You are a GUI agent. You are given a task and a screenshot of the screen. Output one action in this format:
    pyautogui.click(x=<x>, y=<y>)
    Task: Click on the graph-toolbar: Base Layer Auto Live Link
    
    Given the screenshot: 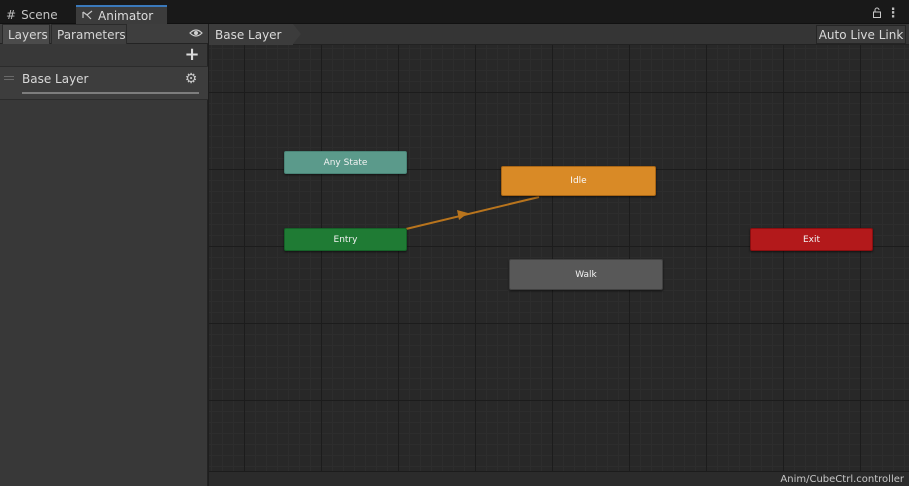 What is the action you would take?
    pyautogui.click(x=559, y=34)
    